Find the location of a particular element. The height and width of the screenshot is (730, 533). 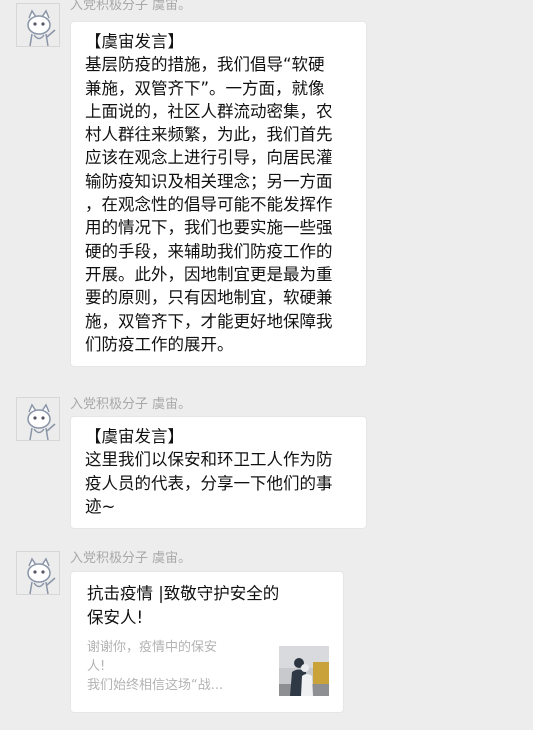

card-desc-line: 谢谢你，疫情中的保安 is located at coordinates (152, 647).